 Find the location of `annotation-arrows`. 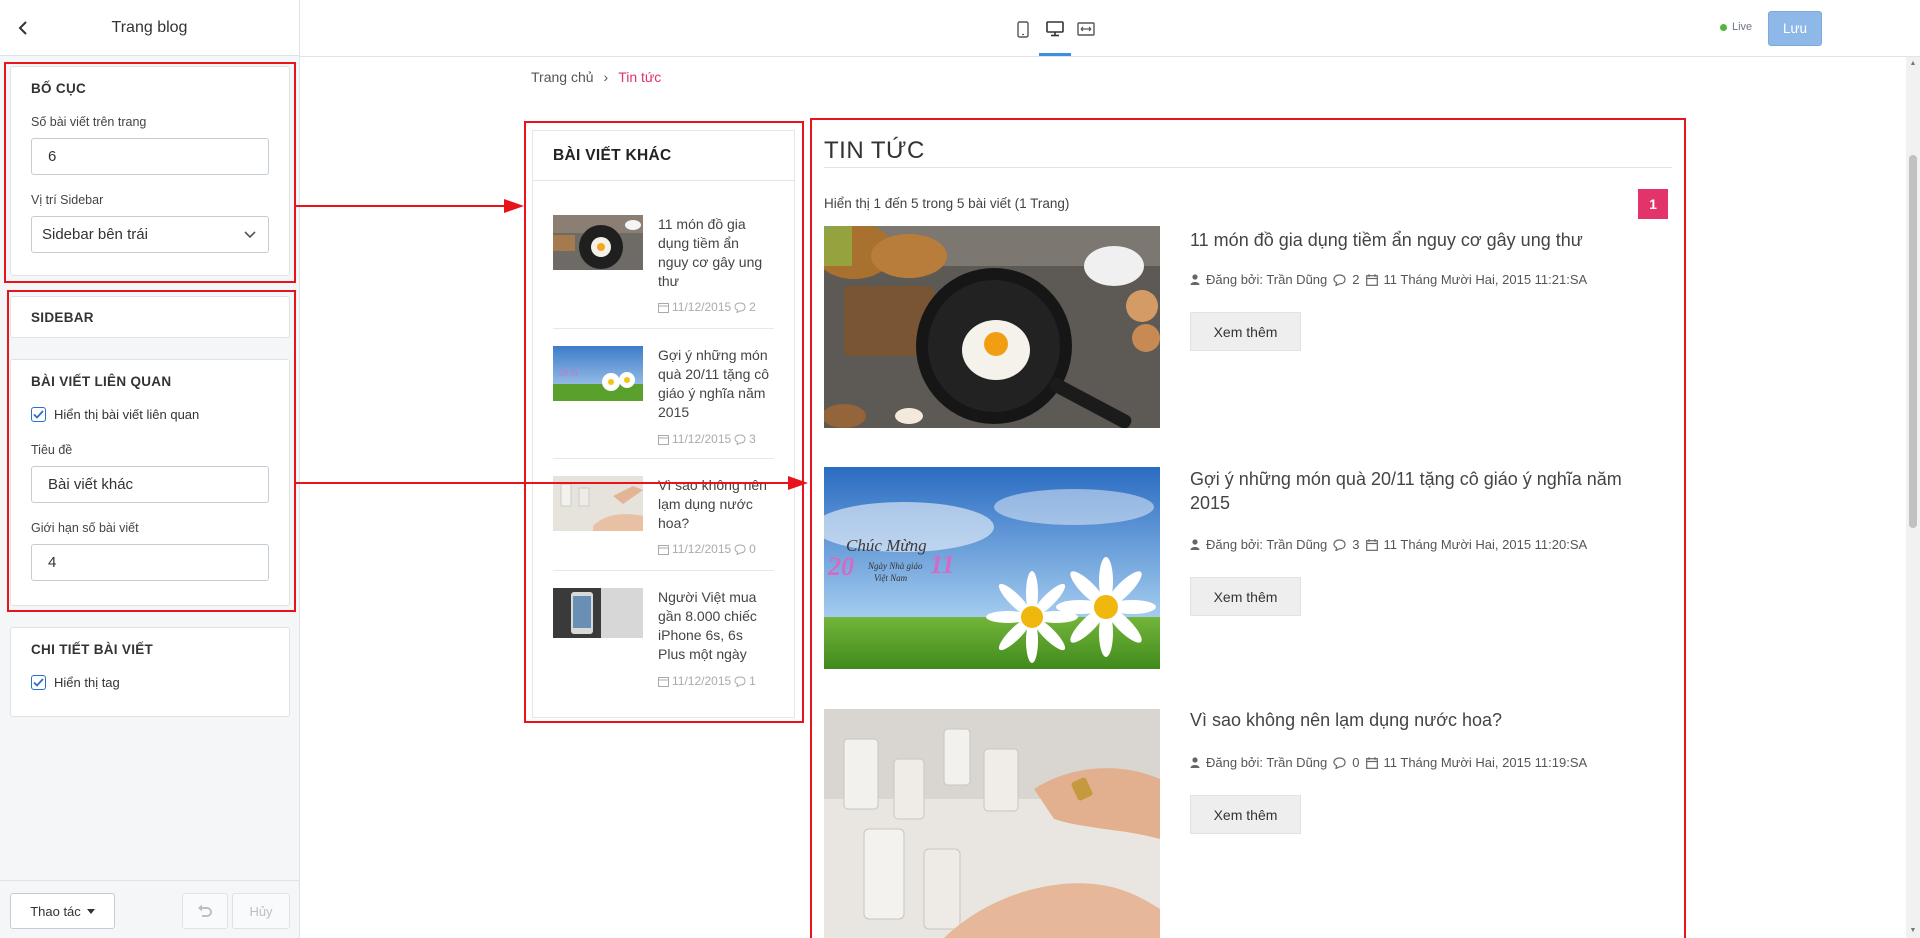

annotation-arrows is located at coordinates (552, 344).